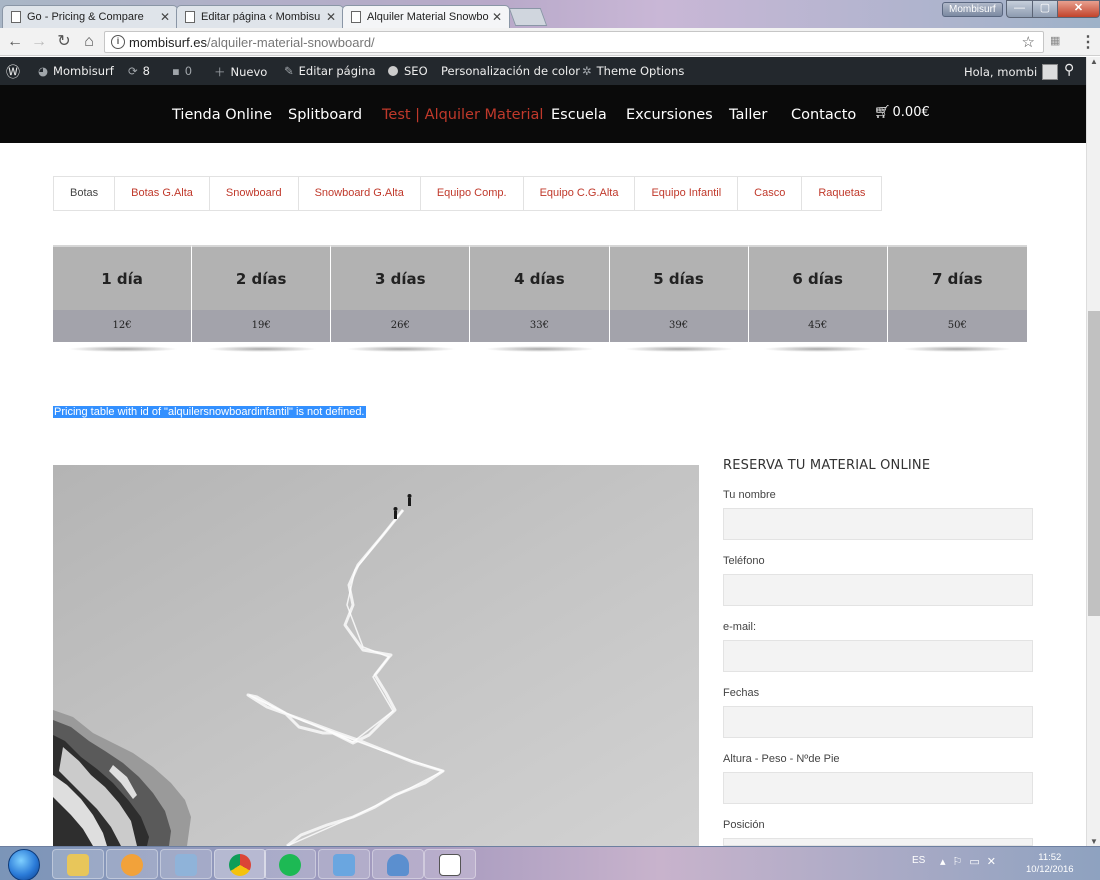 The image size is (1100, 880). What do you see at coordinates (510, 71) in the screenshot?
I see `color-customization-link: Personalización de color` at bounding box center [510, 71].